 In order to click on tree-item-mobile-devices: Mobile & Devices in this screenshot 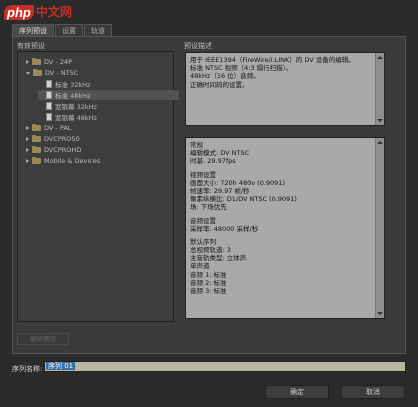, I will do `click(63, 161)`.